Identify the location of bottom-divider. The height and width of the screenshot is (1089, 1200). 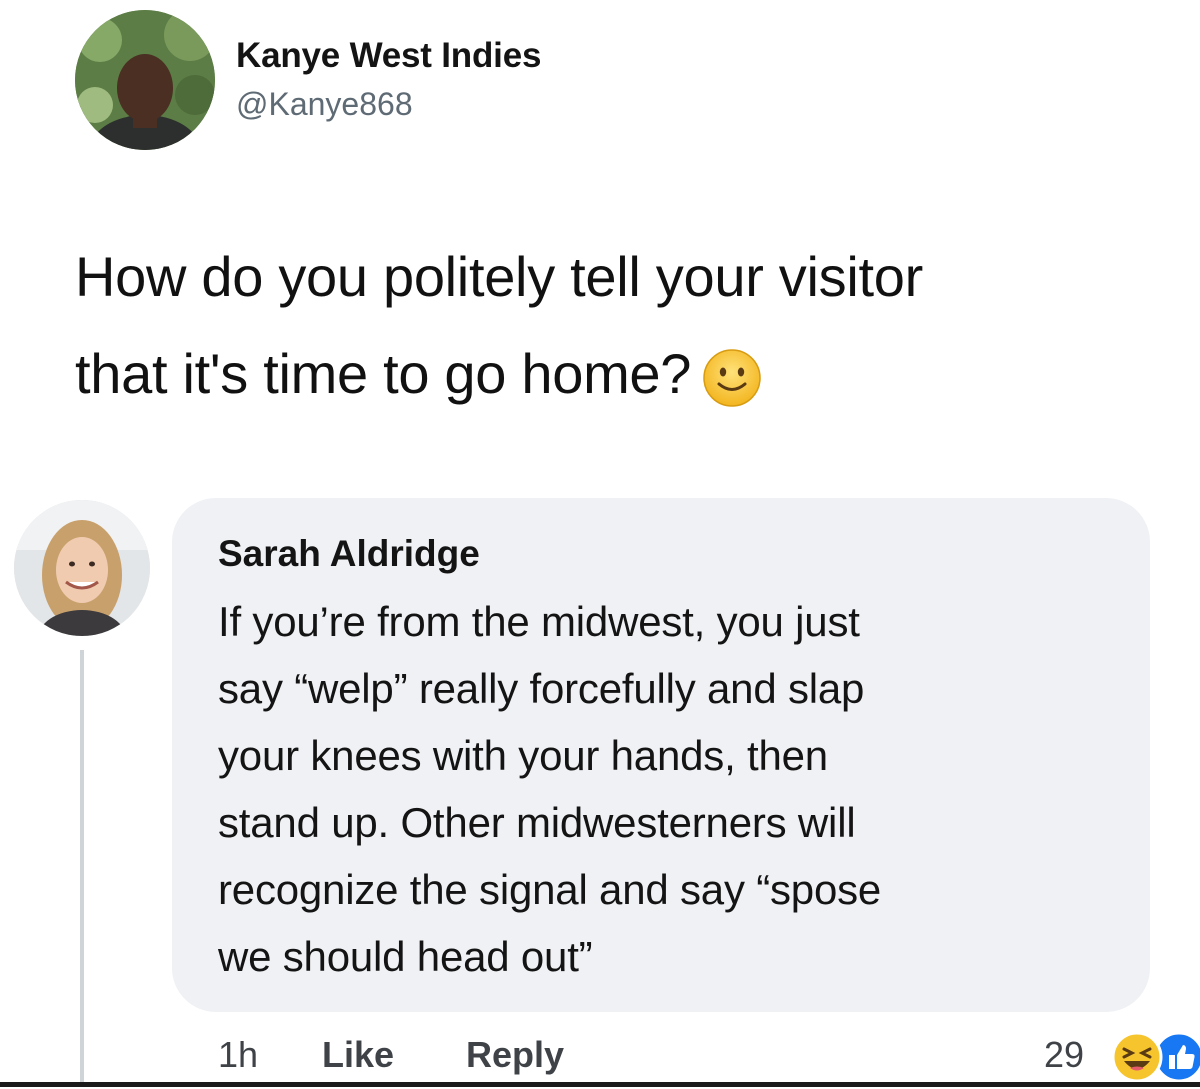
(600, 1084).